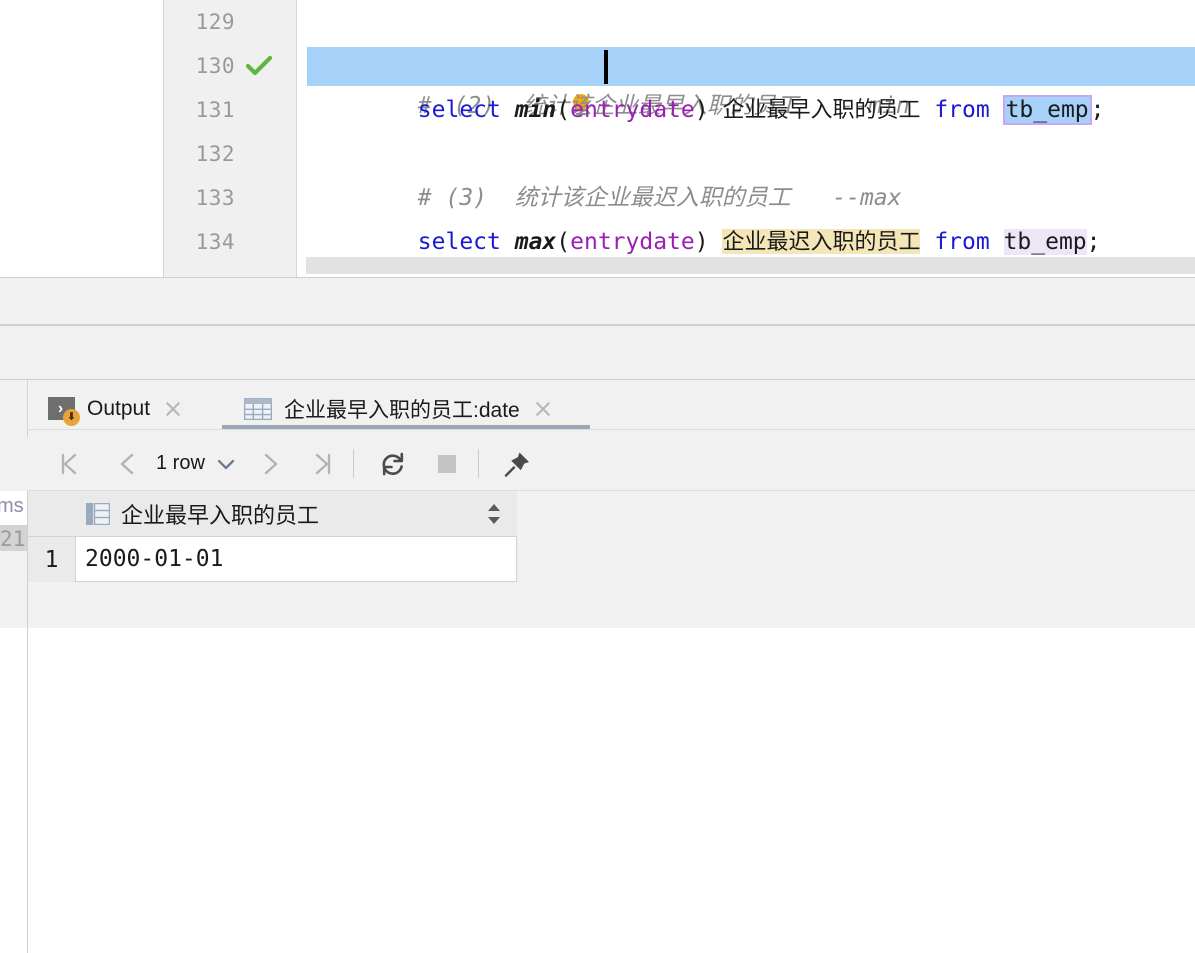 The height and width of the screenshot is (953, 1195). I want to click on line-number: 129, so click(215, 22).